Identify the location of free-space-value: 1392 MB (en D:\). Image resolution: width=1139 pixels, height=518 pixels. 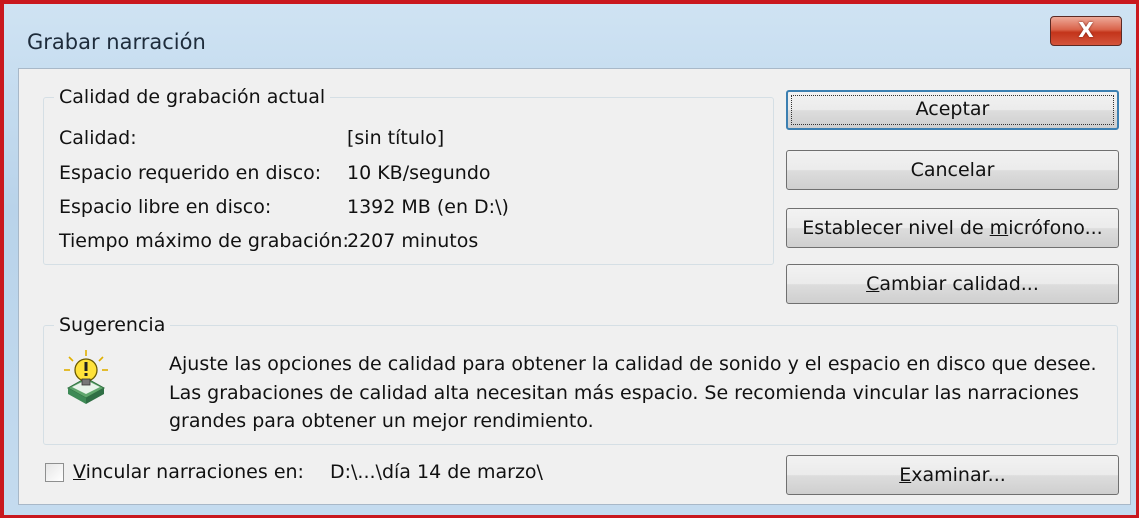
(428, 207).